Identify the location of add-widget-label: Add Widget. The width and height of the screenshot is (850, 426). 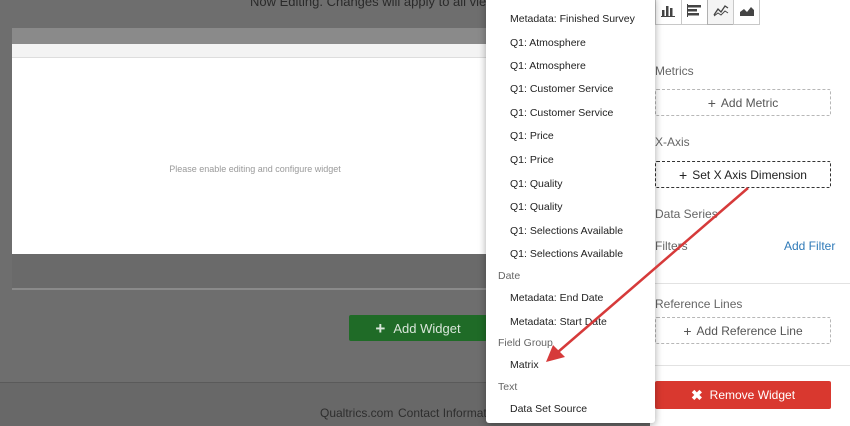
(427, 328).